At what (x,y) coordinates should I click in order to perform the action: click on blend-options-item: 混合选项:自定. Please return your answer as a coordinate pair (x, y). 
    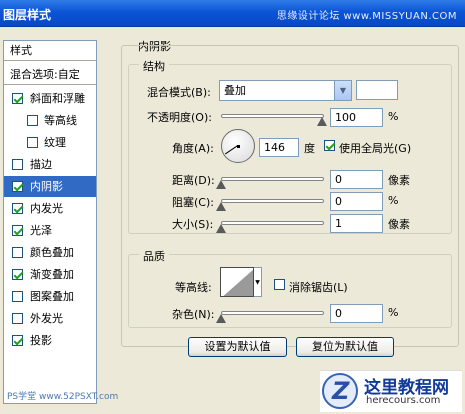
    Looking at the image, I should click on (50, 75).